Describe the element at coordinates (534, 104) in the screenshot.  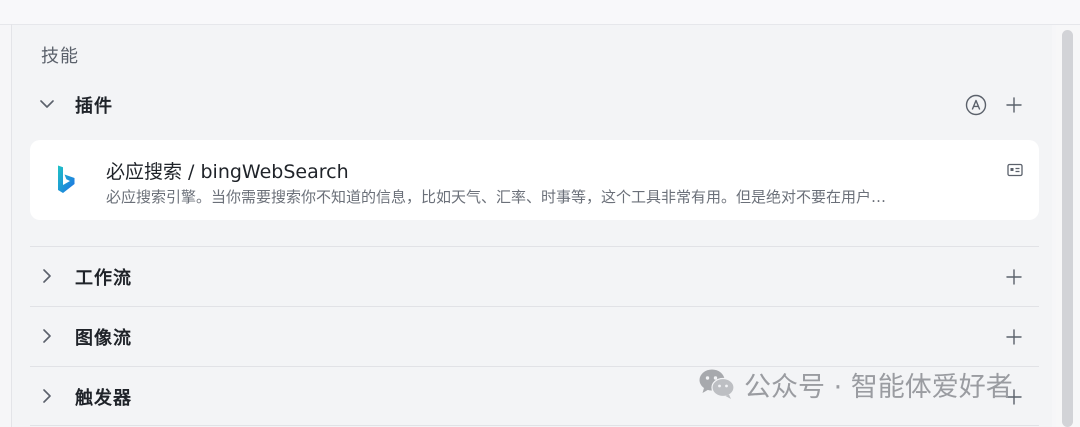
I see `group-plugins: 插件` at that location.